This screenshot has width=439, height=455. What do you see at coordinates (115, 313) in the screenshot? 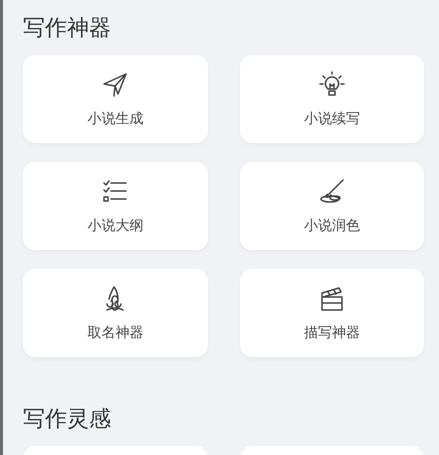
I see `tool-card: 取名神器` at bounding box center [115, 313].